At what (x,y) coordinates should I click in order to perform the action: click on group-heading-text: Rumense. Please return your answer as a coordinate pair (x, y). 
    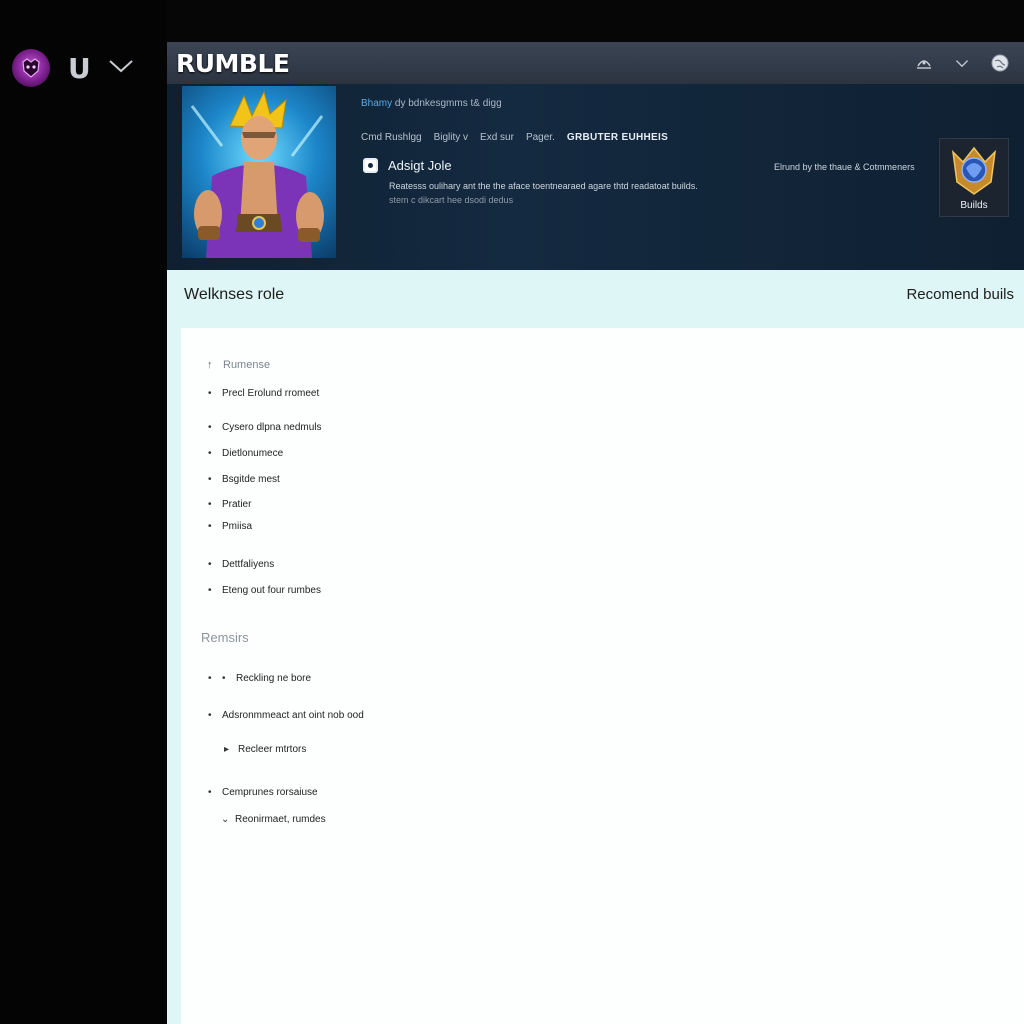
    Looking at the image, I should click on (247, 365).